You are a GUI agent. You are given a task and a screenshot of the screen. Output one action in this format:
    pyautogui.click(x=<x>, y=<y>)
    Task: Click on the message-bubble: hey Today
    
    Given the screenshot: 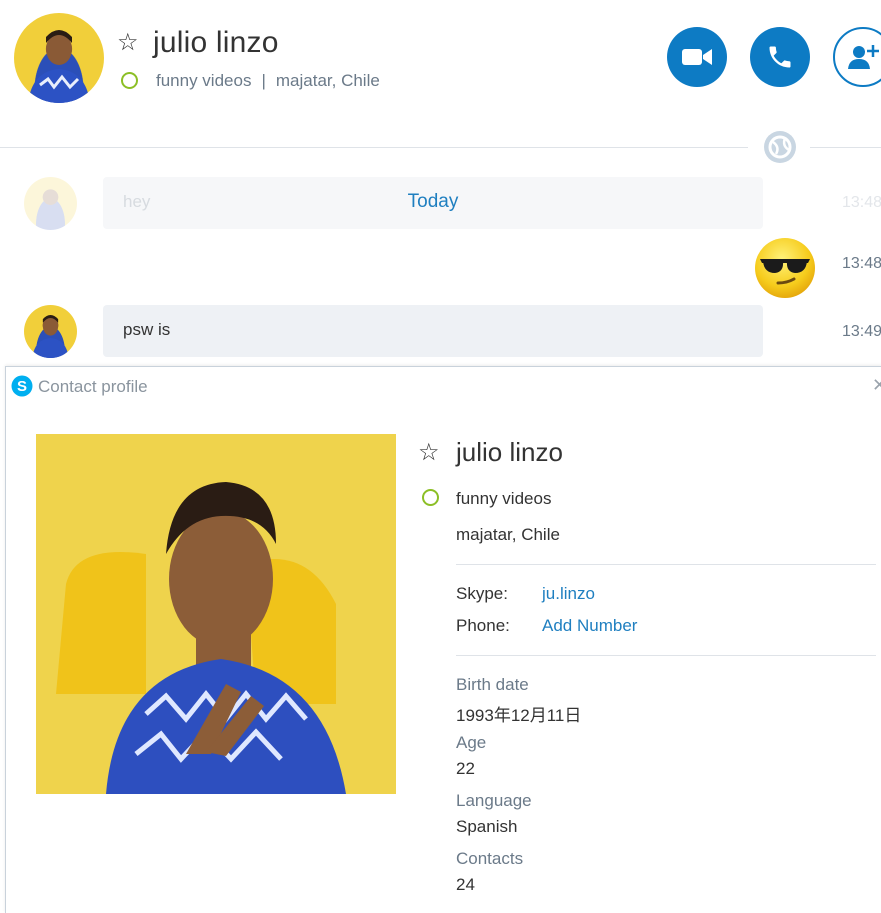 What is the action you would take?
    pyautogui.click(x=433, y=203)
    